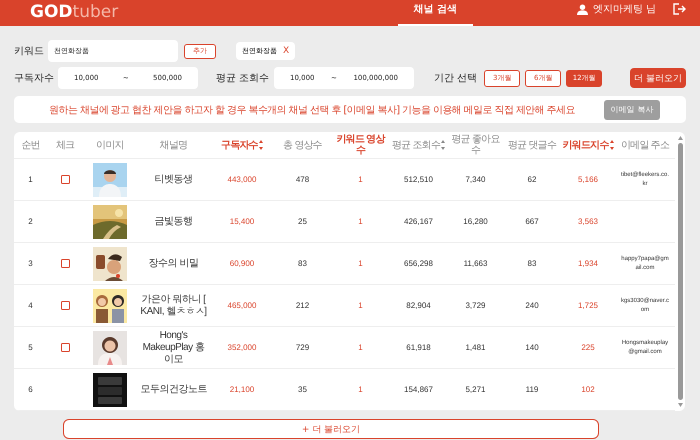  What do you see at coordinates (331, 429) in the screenshot?
I see `load-more-button: + 더 불러오기` at bounding box center [331, 429].